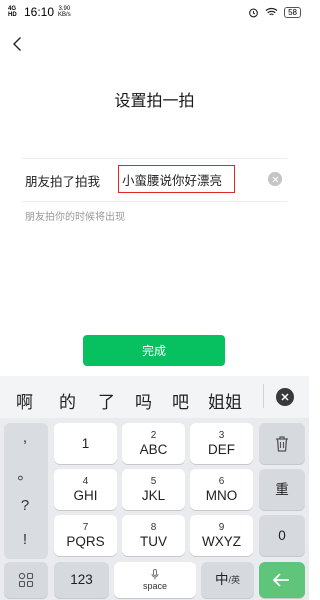 Image resolution: width=320 pixels, height=600 pixels. I want to click on network-indicator: 4G HD, so click(12, 12).